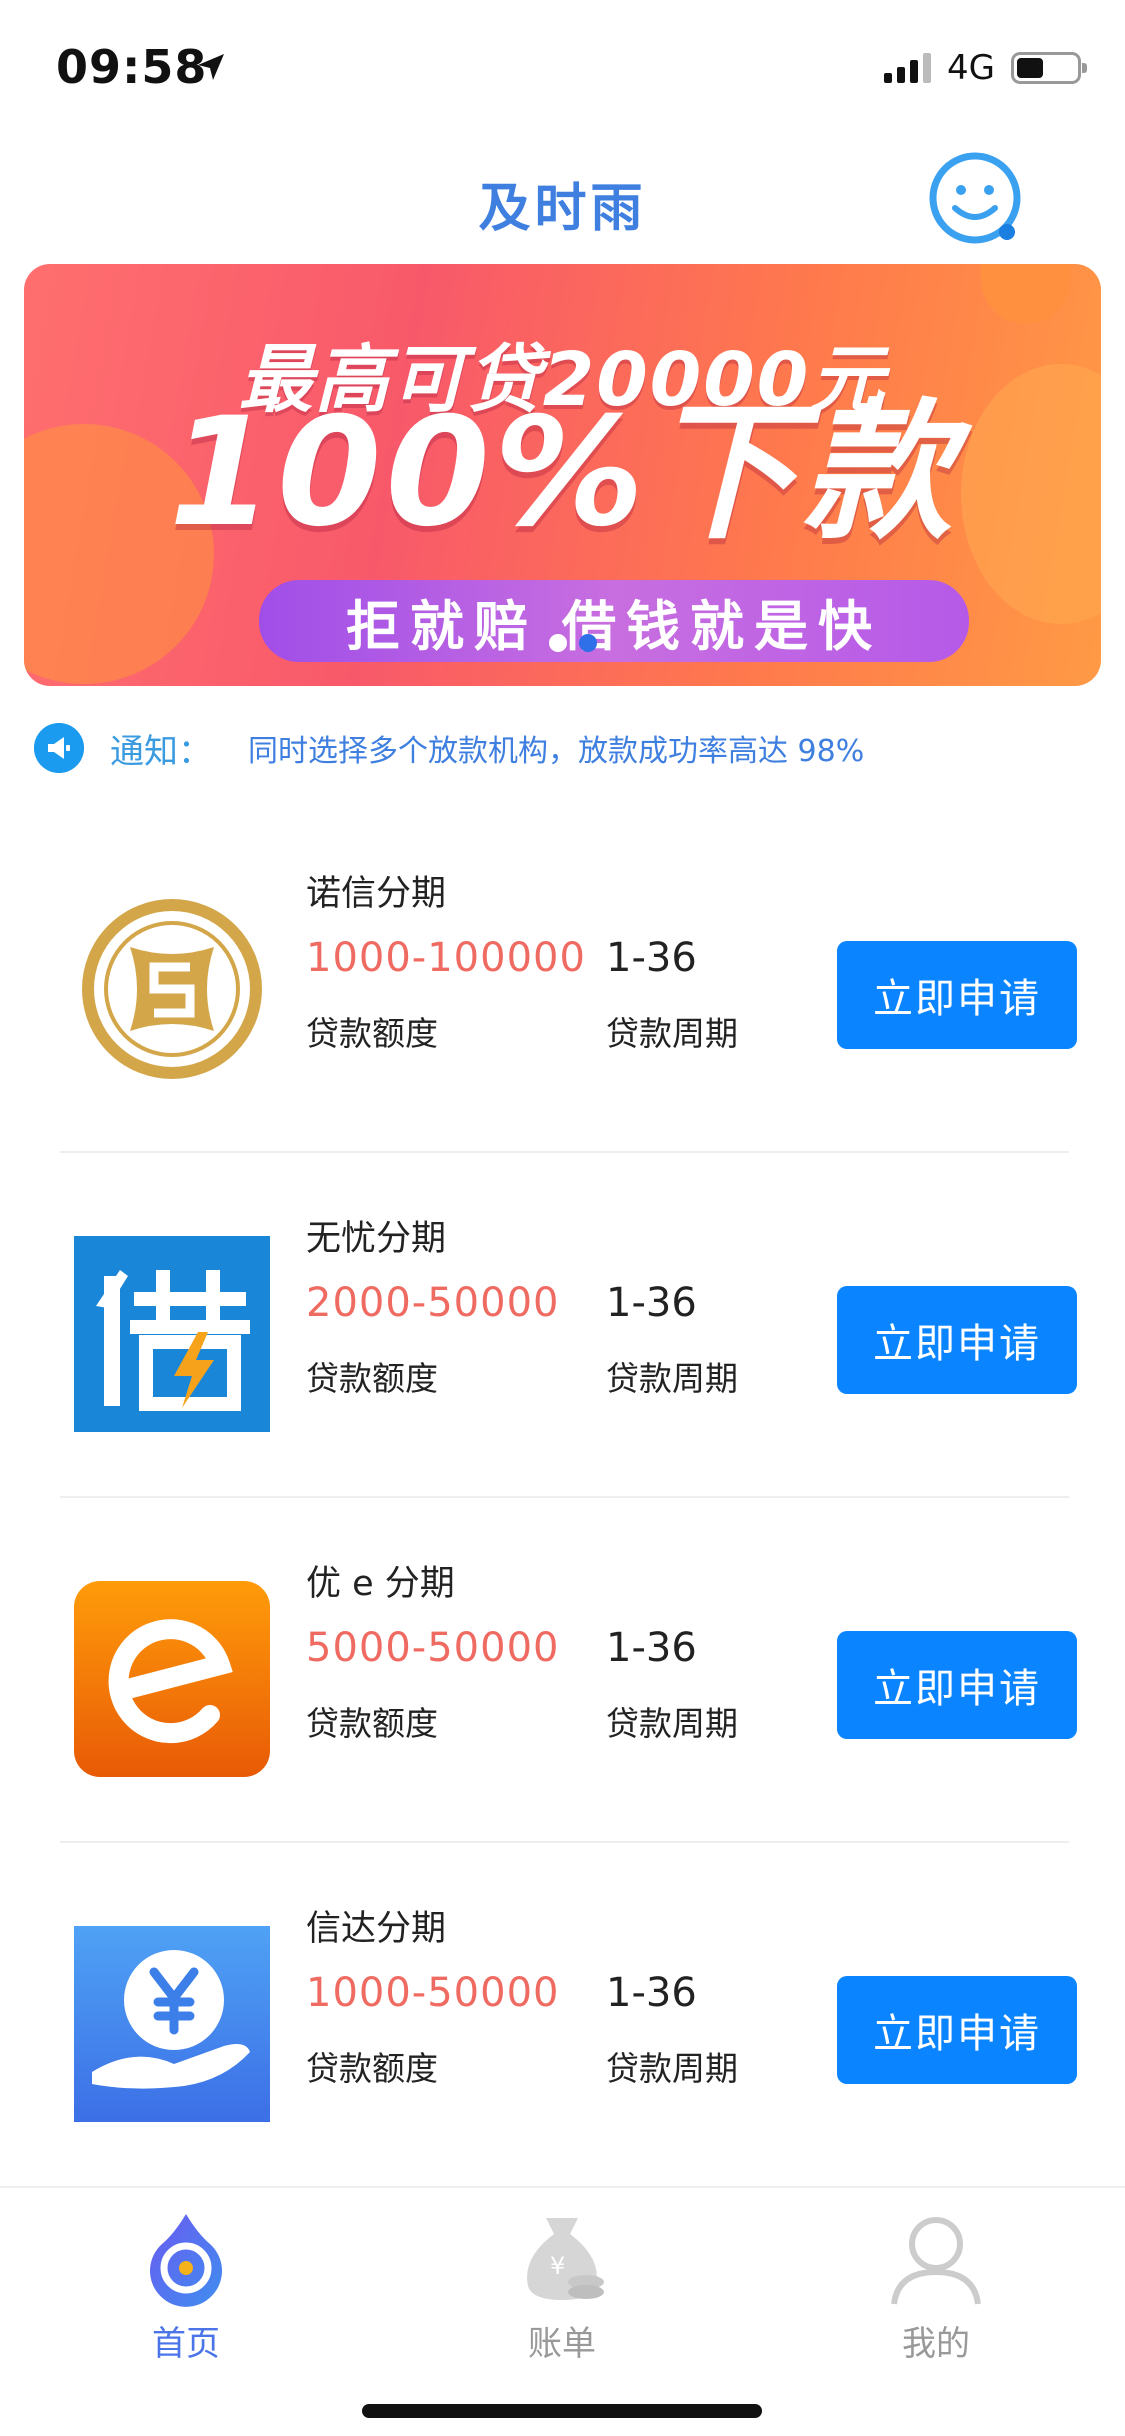 Image resolution: width=1125 pixels, height=2436 pixels. Describe the element at coordinates (186, 2260) in the screenshot. I see `home-drop-icon` at that location.